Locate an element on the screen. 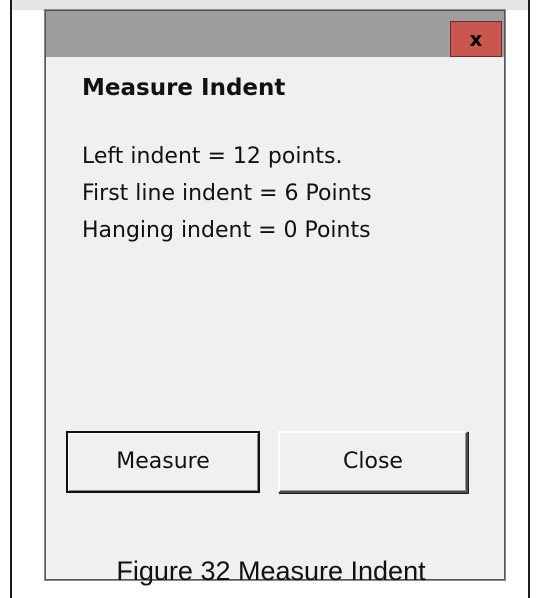  measure-button: Measure is located at coordinates (163, 462).